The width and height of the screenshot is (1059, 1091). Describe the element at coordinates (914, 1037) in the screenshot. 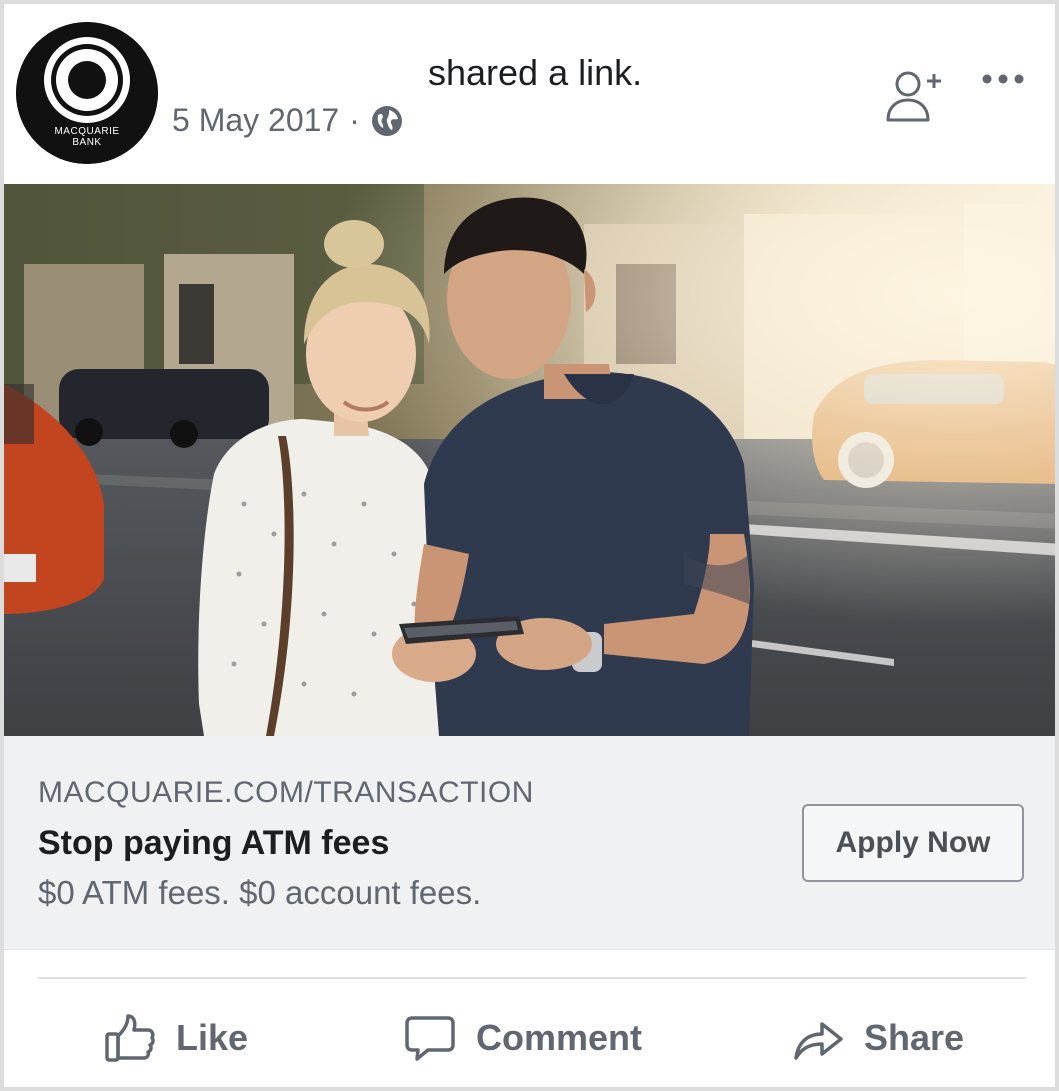

I see `share-label: Share` at that location.